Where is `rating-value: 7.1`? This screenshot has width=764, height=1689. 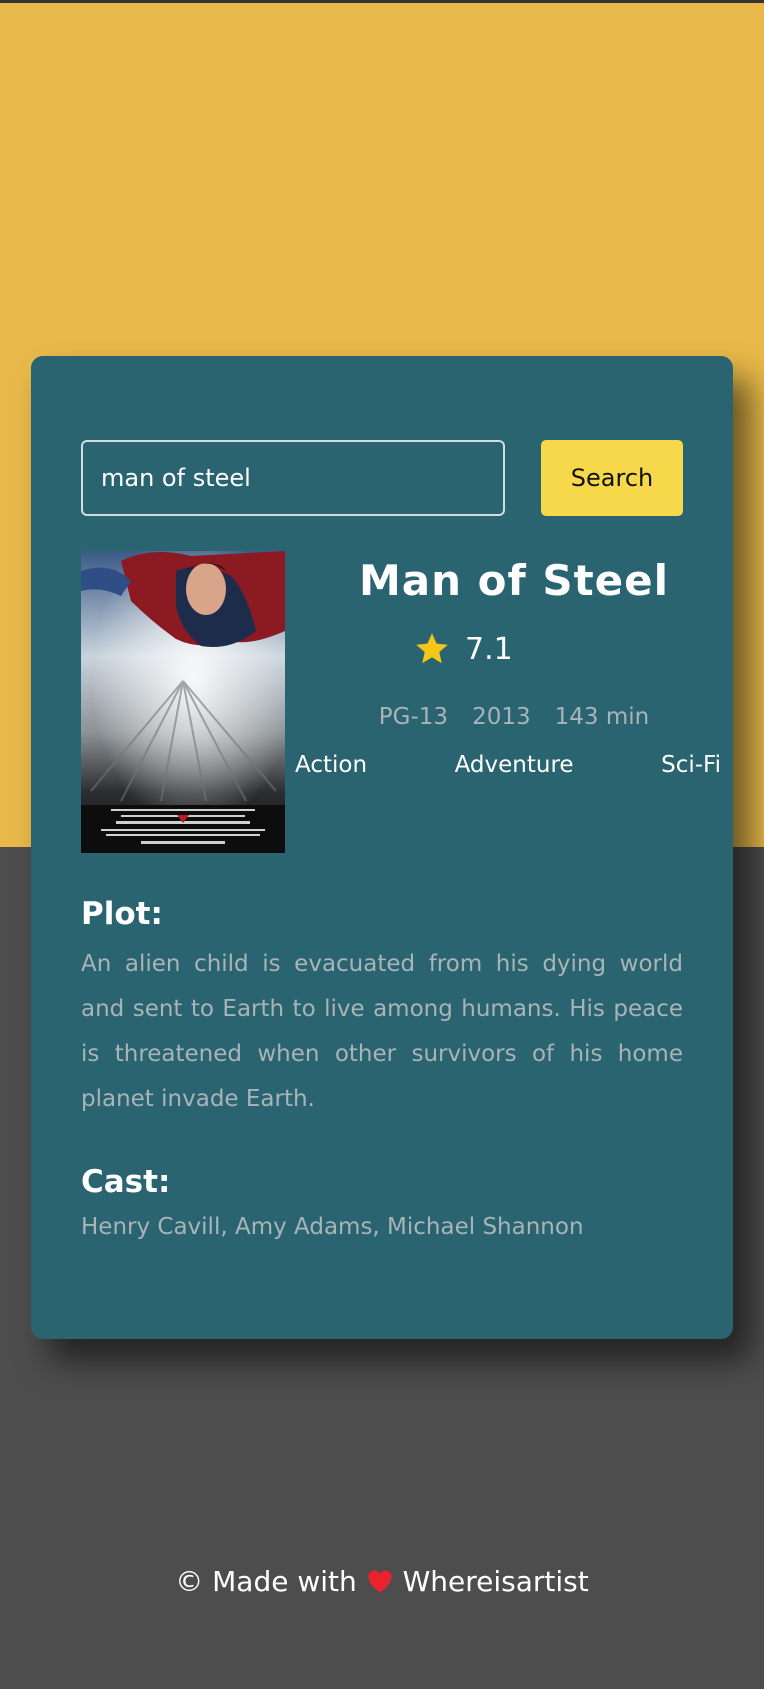 rating-value: 7.1 is located at coordinates (489, 649).